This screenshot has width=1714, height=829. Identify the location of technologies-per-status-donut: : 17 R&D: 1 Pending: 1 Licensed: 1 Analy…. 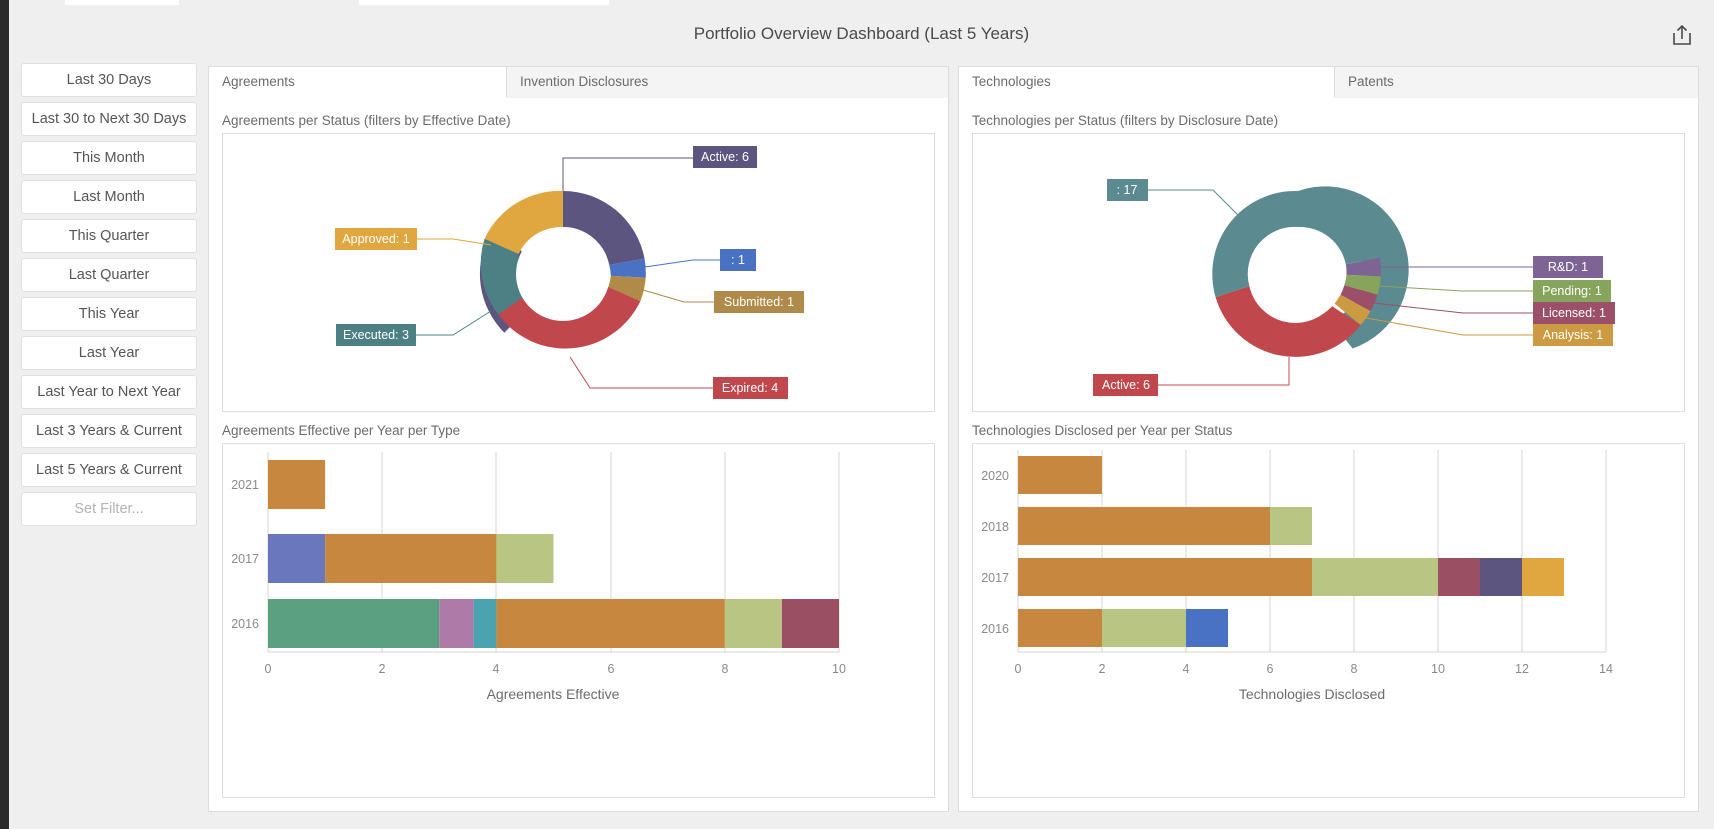
(1329, 272).